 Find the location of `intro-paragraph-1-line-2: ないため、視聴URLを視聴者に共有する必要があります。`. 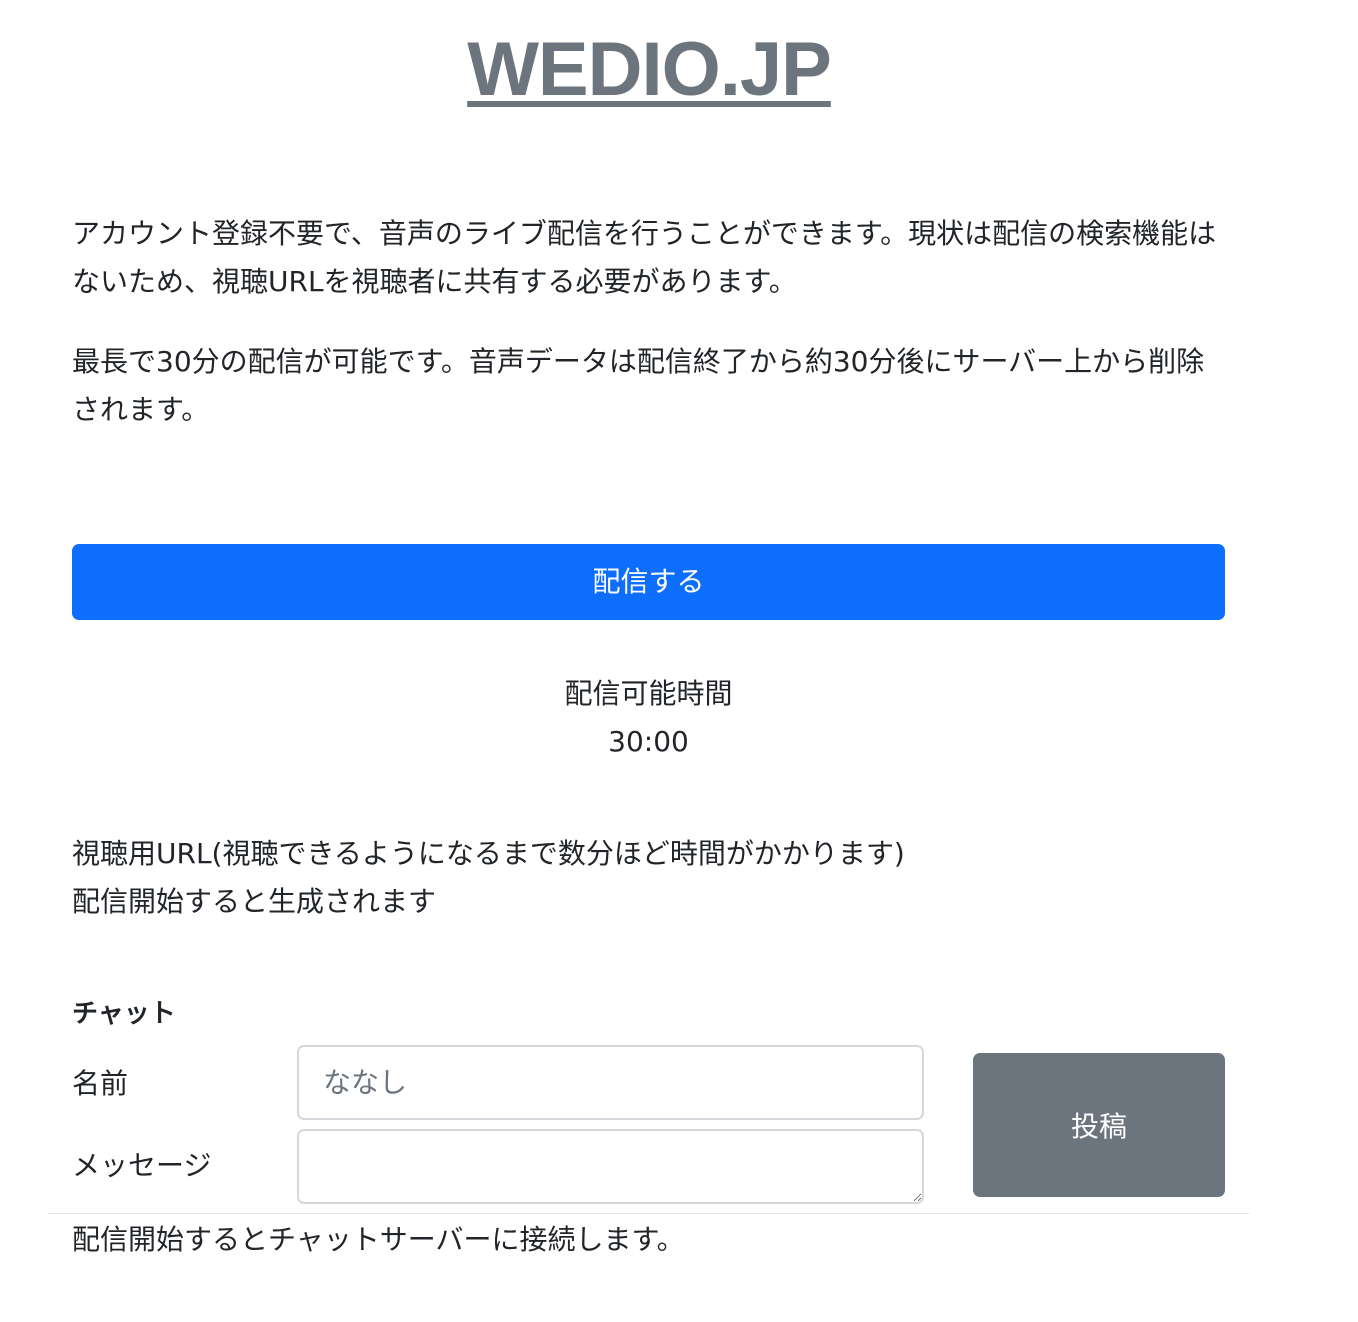

intro-paragraph-1-line-2: ないため、視聴URLを視聴者に共有する必要があります。 is located at coordinates (434, 281).